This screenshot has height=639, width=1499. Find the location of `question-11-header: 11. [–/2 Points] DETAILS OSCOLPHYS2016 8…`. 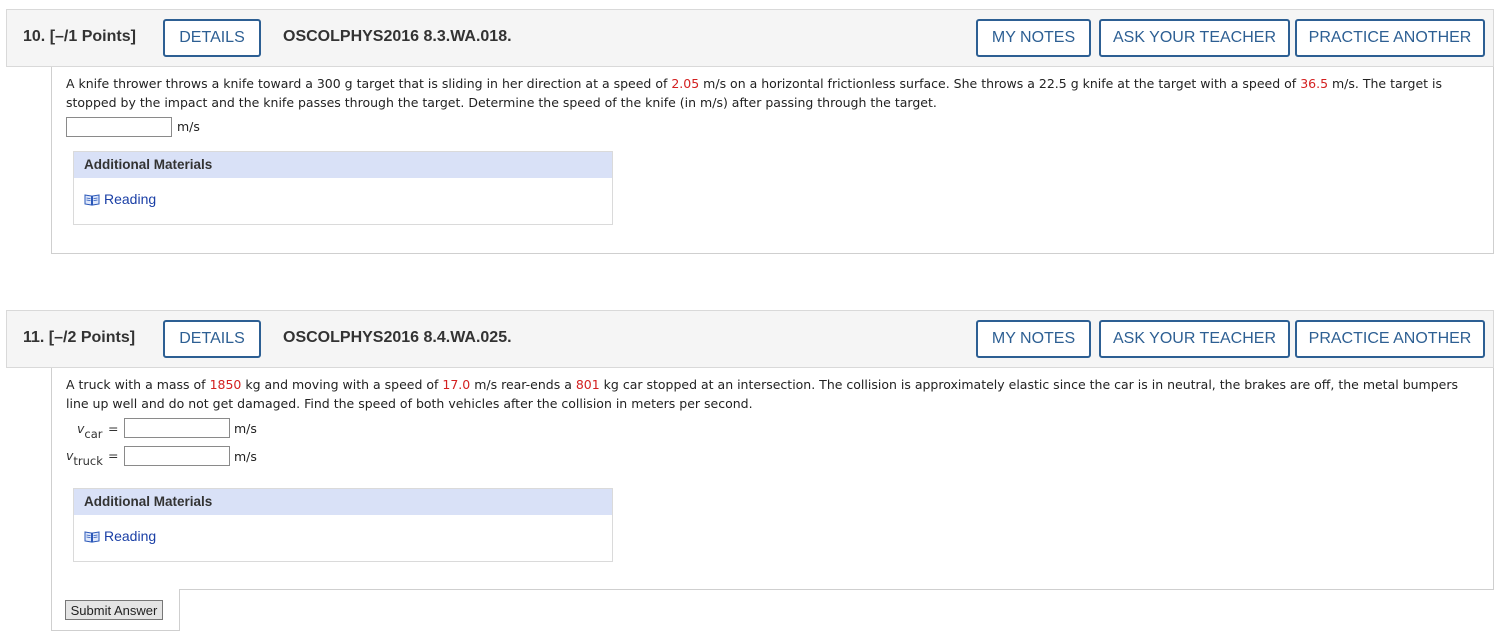

question-11-header: 11. [–/2 Points] DETAILS OSCOLPHYS2016 8… is located at coordinates (750, 339).